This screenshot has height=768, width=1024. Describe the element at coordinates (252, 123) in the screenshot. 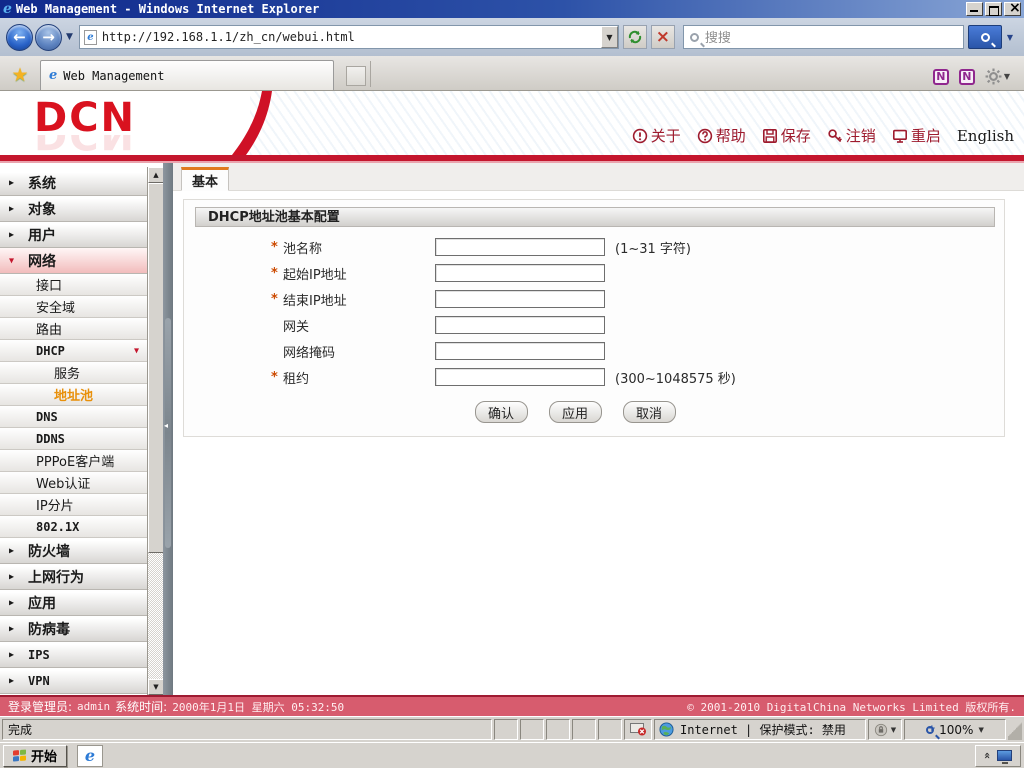

I see `red-swoosh` at that location.